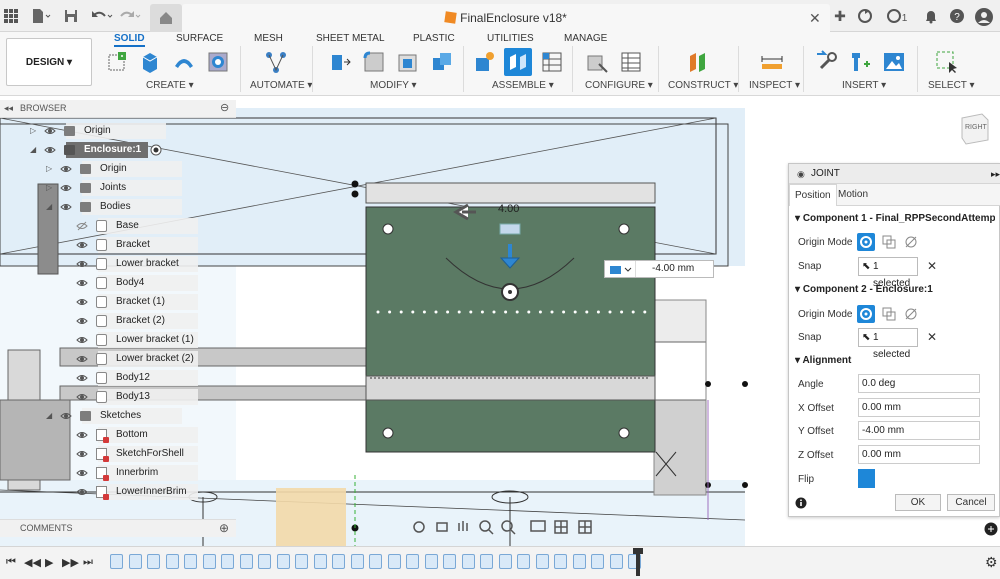 Image resolution: width=1000 pixels, height=579 pixels. I want to click on workspace-switcher: DESIGN ▾, so click(49, 62).